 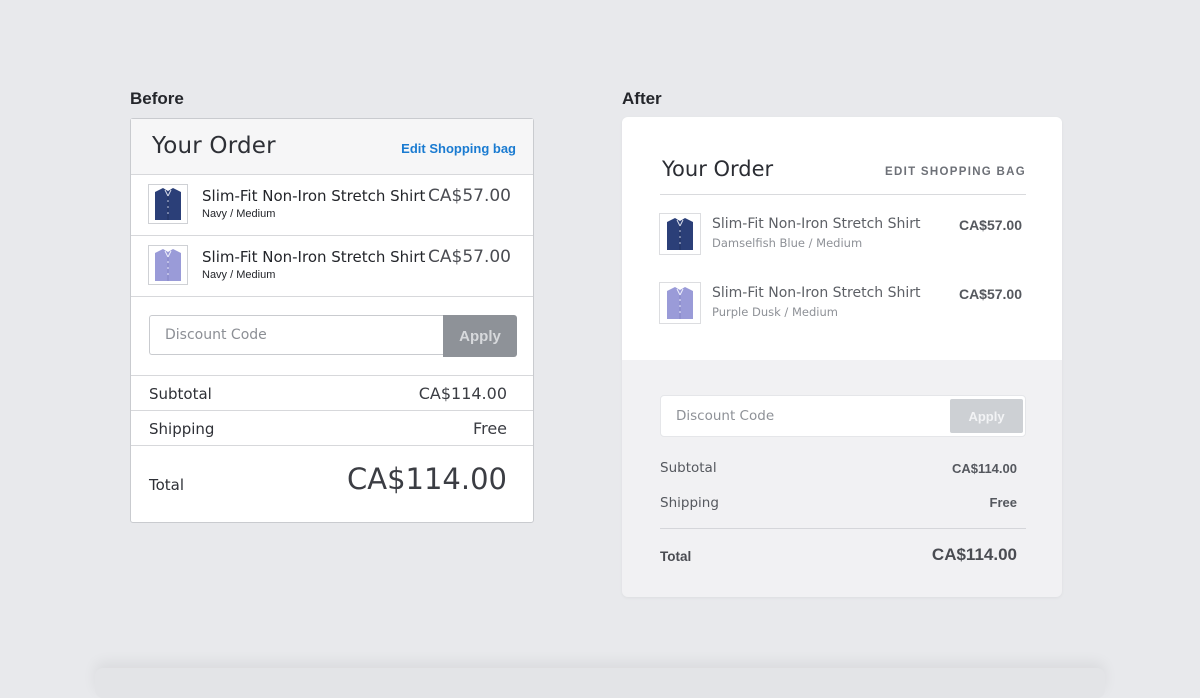 What do you see at coordinates (332, 147) in the screenshot?
I see `order-header: Your Order Edit Shopping bag` at bounding box center [332, 147].